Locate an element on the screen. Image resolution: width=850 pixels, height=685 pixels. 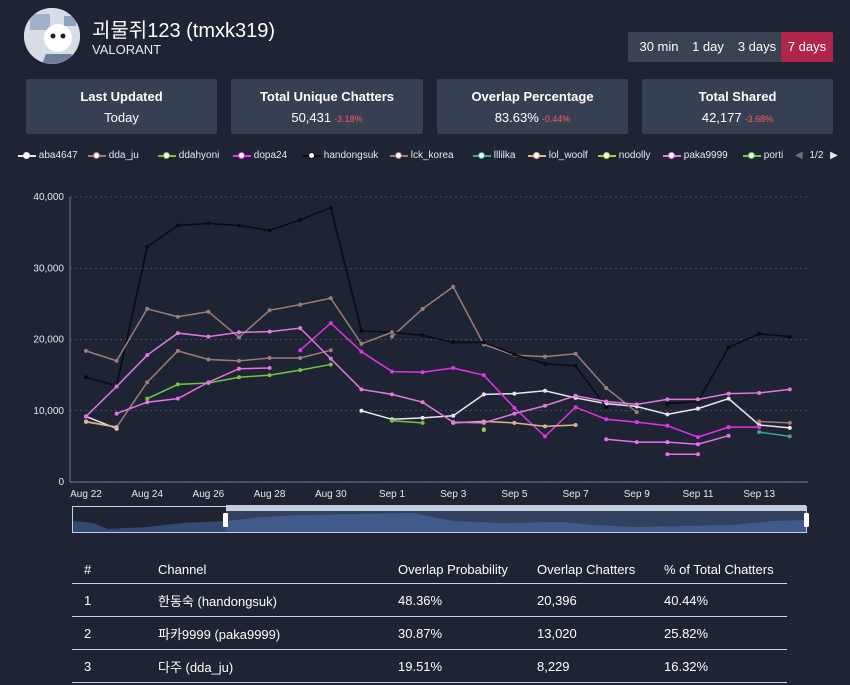
cell-channel: 한동숙 (handongsuk) is located at coordinates (248, 600).